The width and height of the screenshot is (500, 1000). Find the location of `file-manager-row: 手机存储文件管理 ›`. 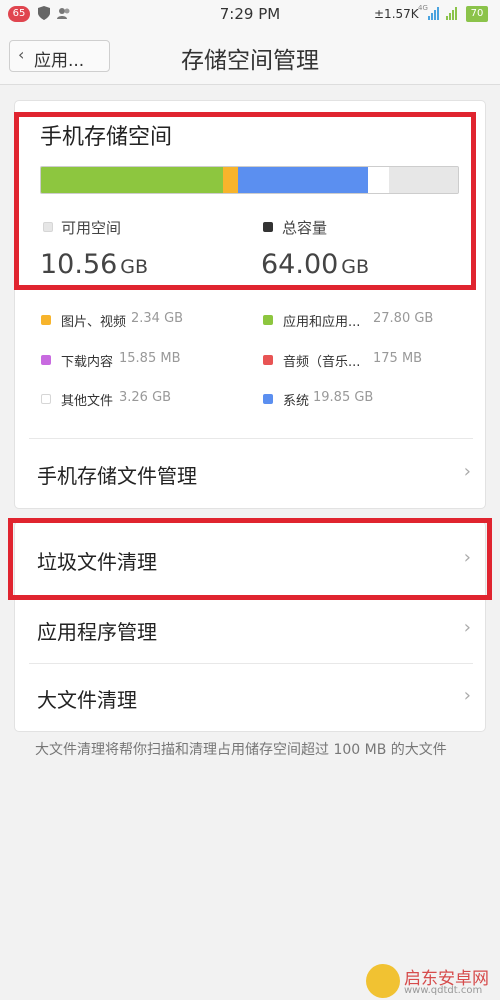

file-manager-row: 手机存储文件管理 › is located at coordinates (250, 473).